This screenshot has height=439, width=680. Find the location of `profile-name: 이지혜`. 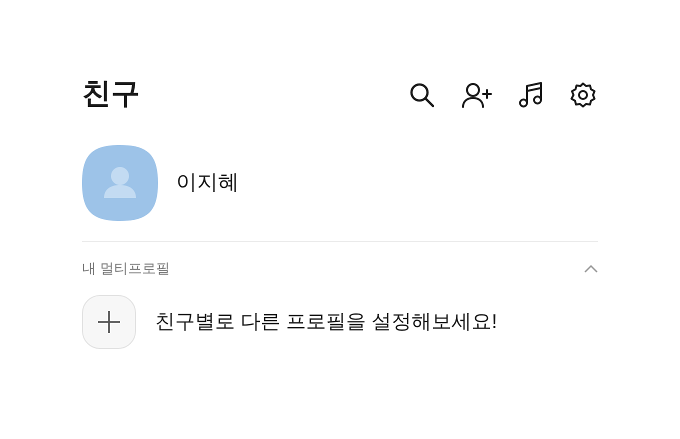

profile-name: 이지혜 is located at coordinates (207, 183).